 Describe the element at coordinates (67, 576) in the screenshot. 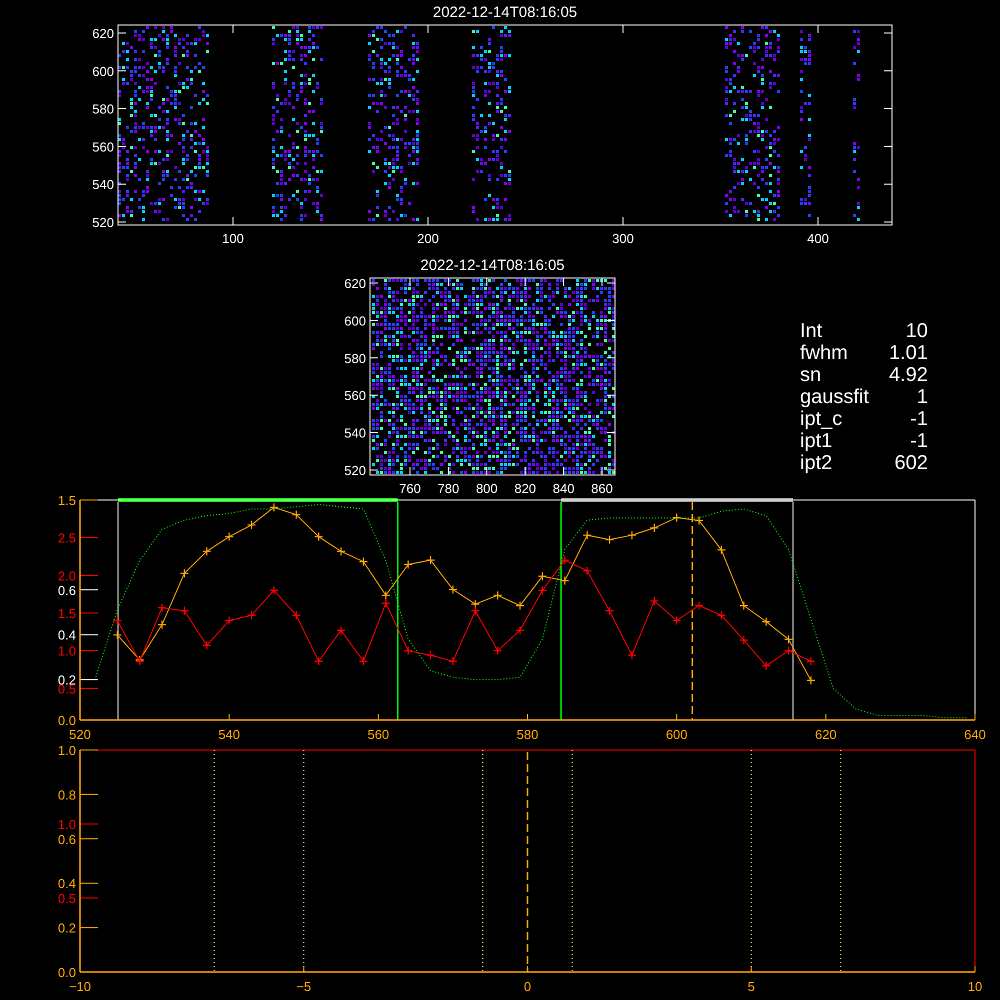

I see `tick-label: 2.0` at that location.